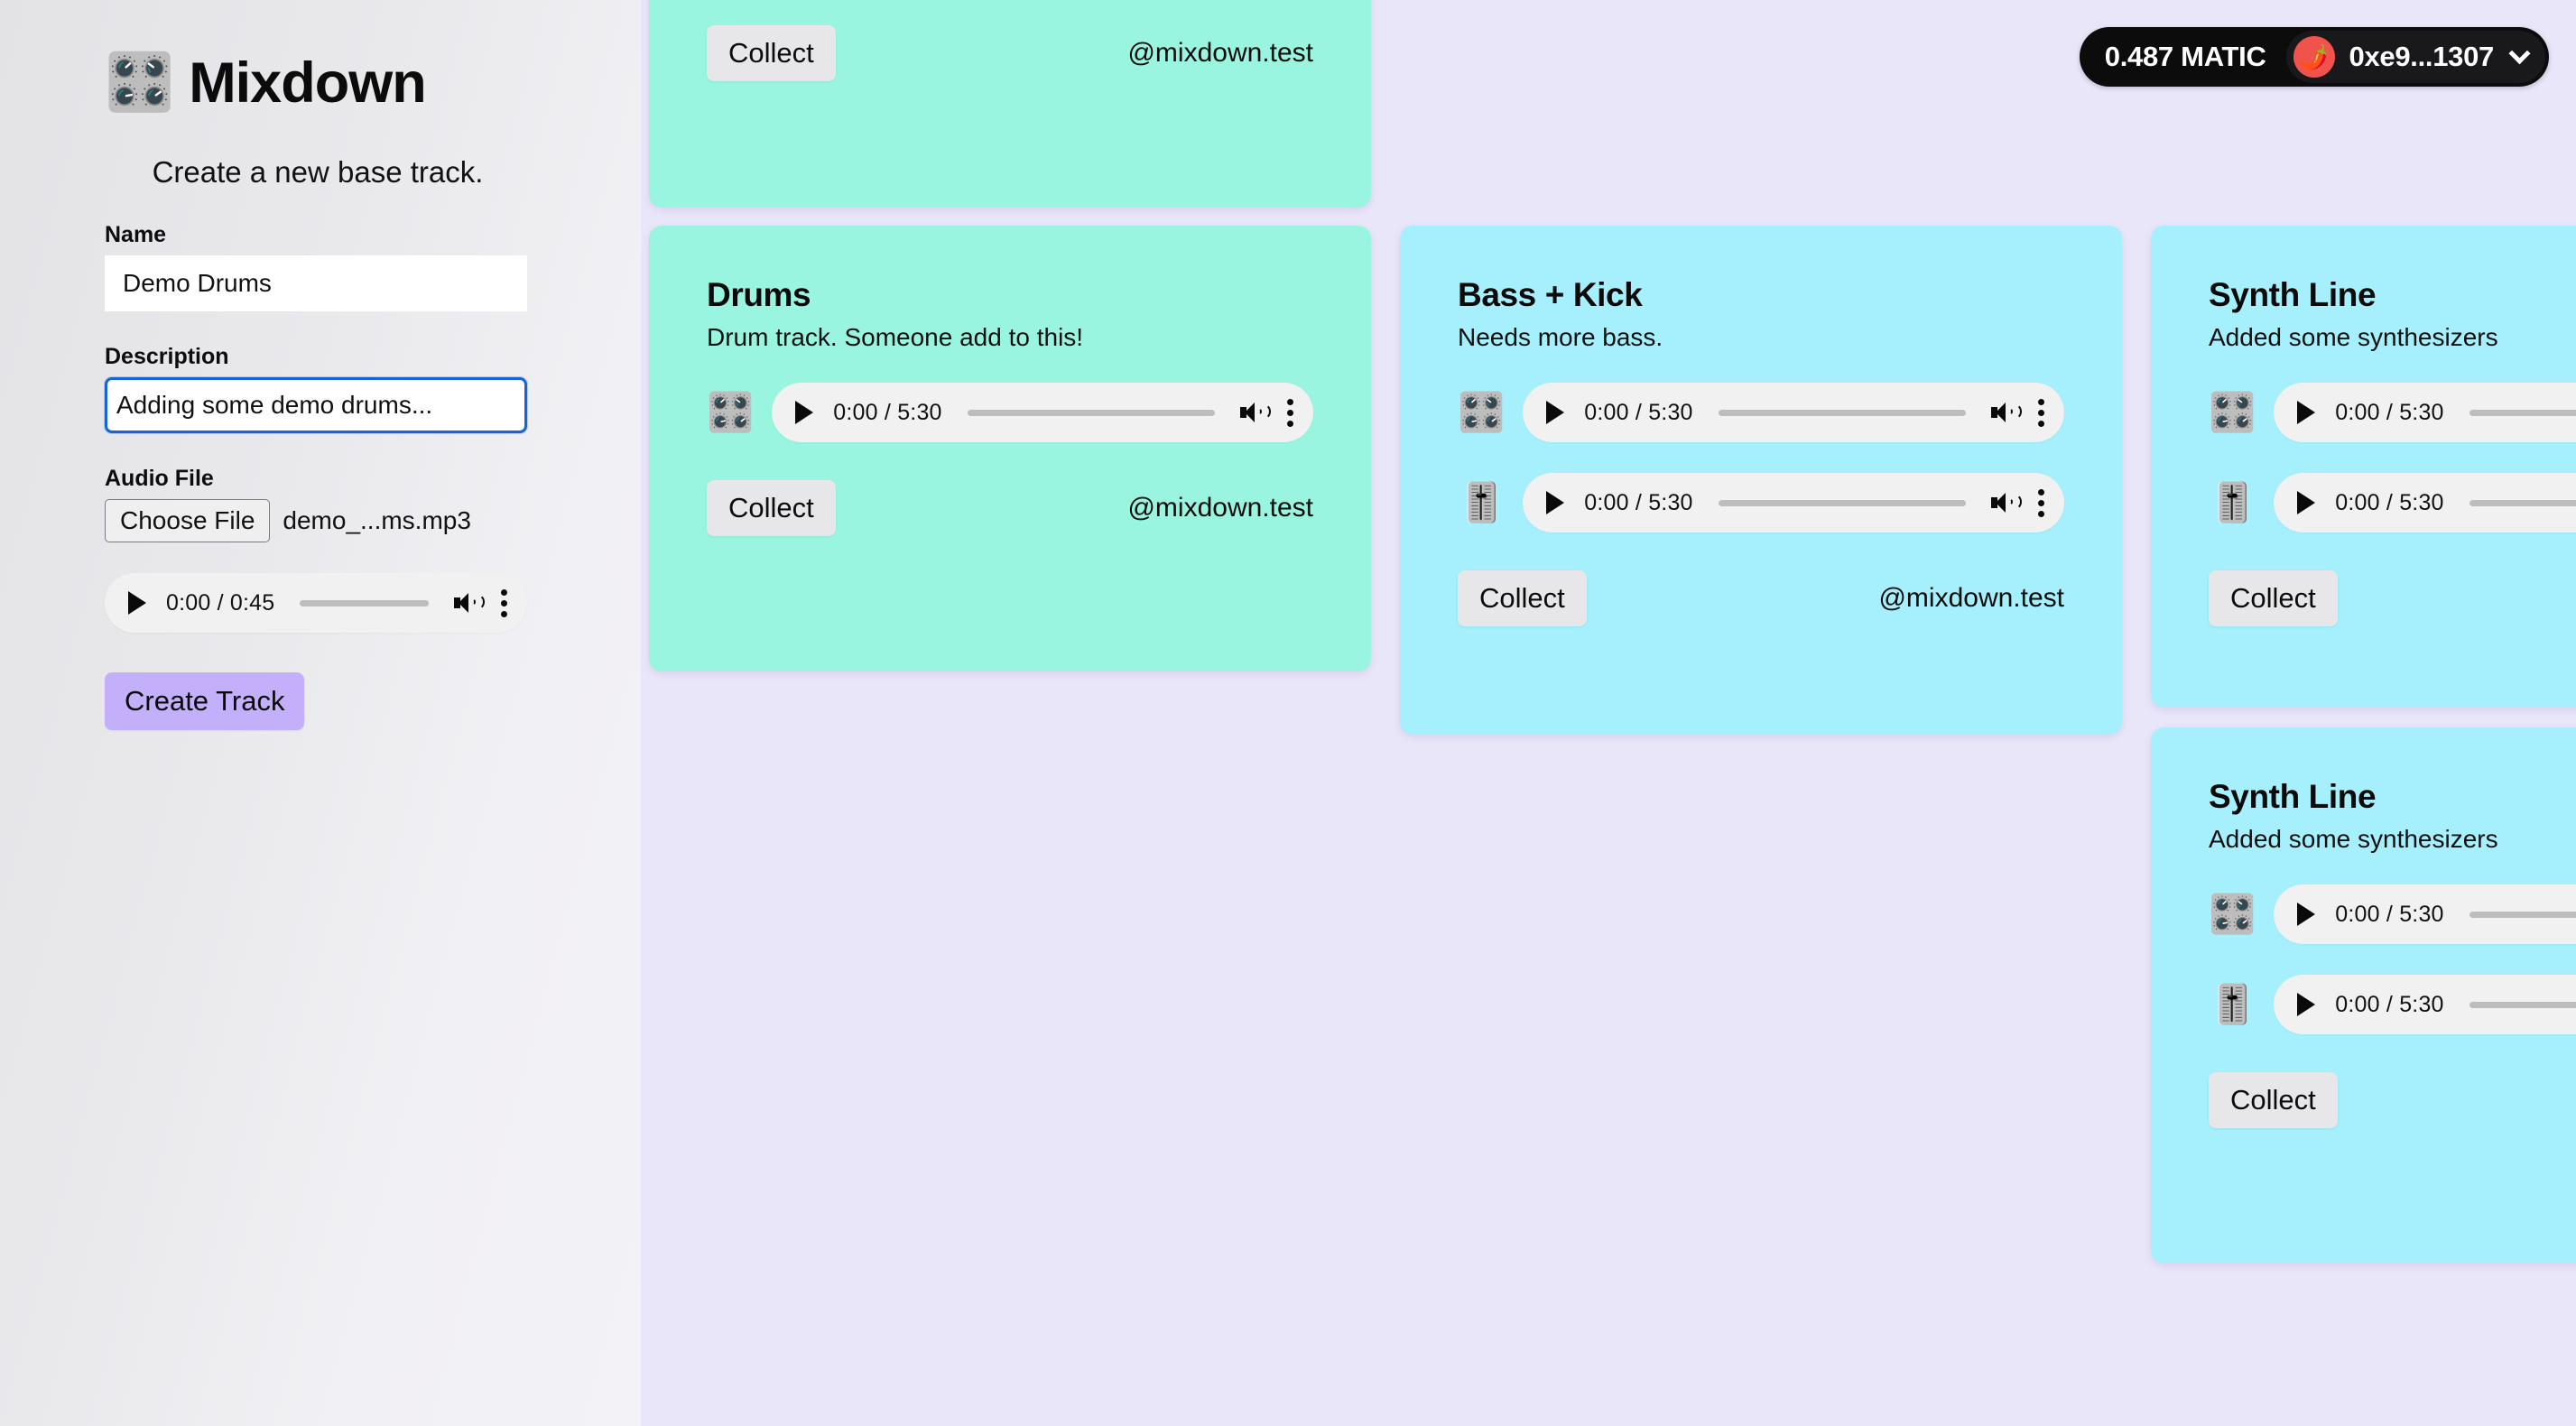 Image resolution: width=2576 pixels, height=1426 pixels. I want to click on wallet-account-chip: 🌶️ 0xe9...1307, so click(2415, 57).